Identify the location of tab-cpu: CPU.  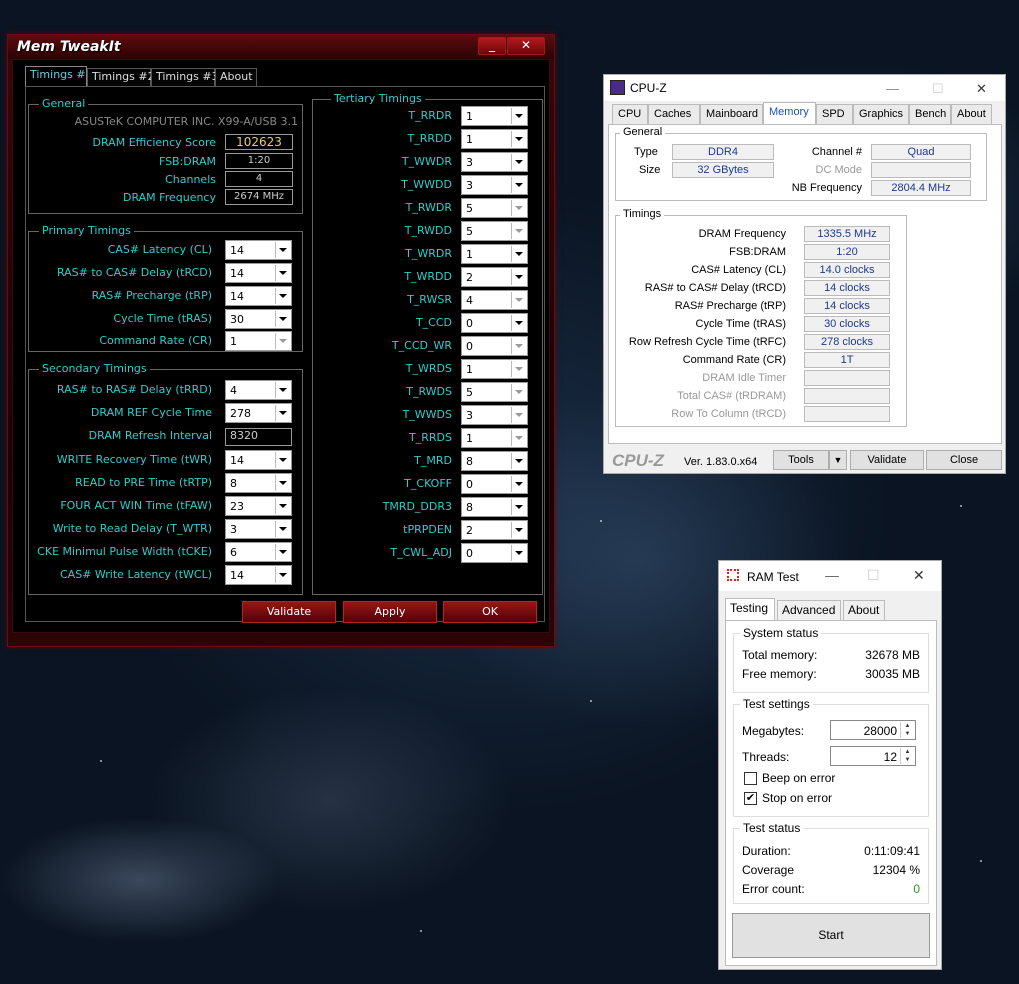
(630, 114).